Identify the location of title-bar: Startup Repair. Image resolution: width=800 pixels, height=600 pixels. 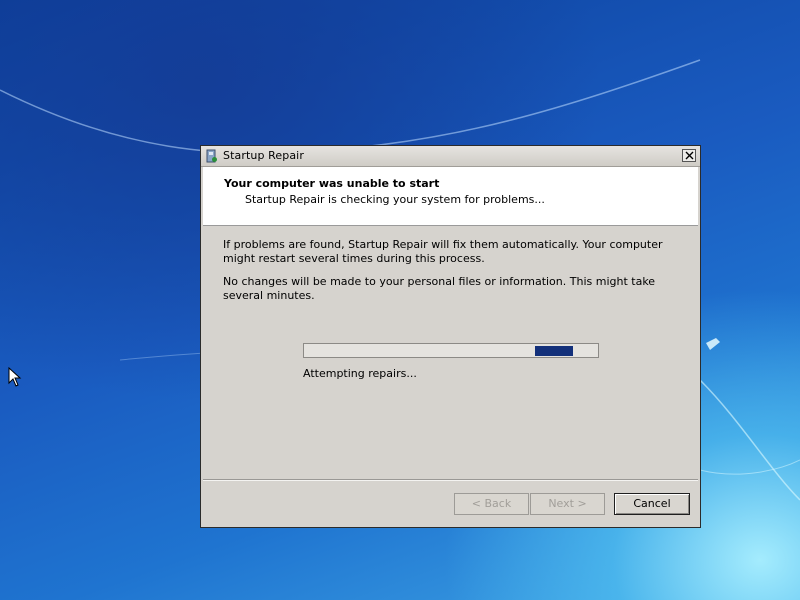
(450, 156).